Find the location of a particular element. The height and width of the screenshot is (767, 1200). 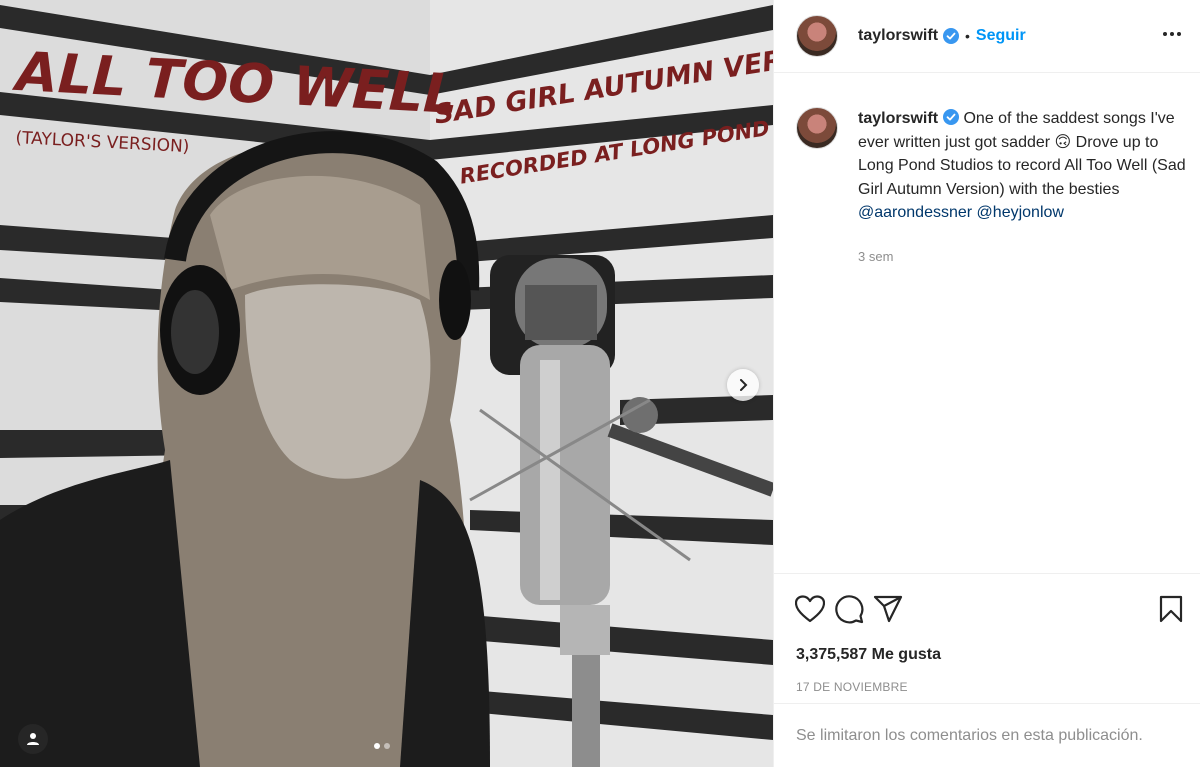

likes-count: 3,375,587 Me gusta is located at coordinates (868, 655).